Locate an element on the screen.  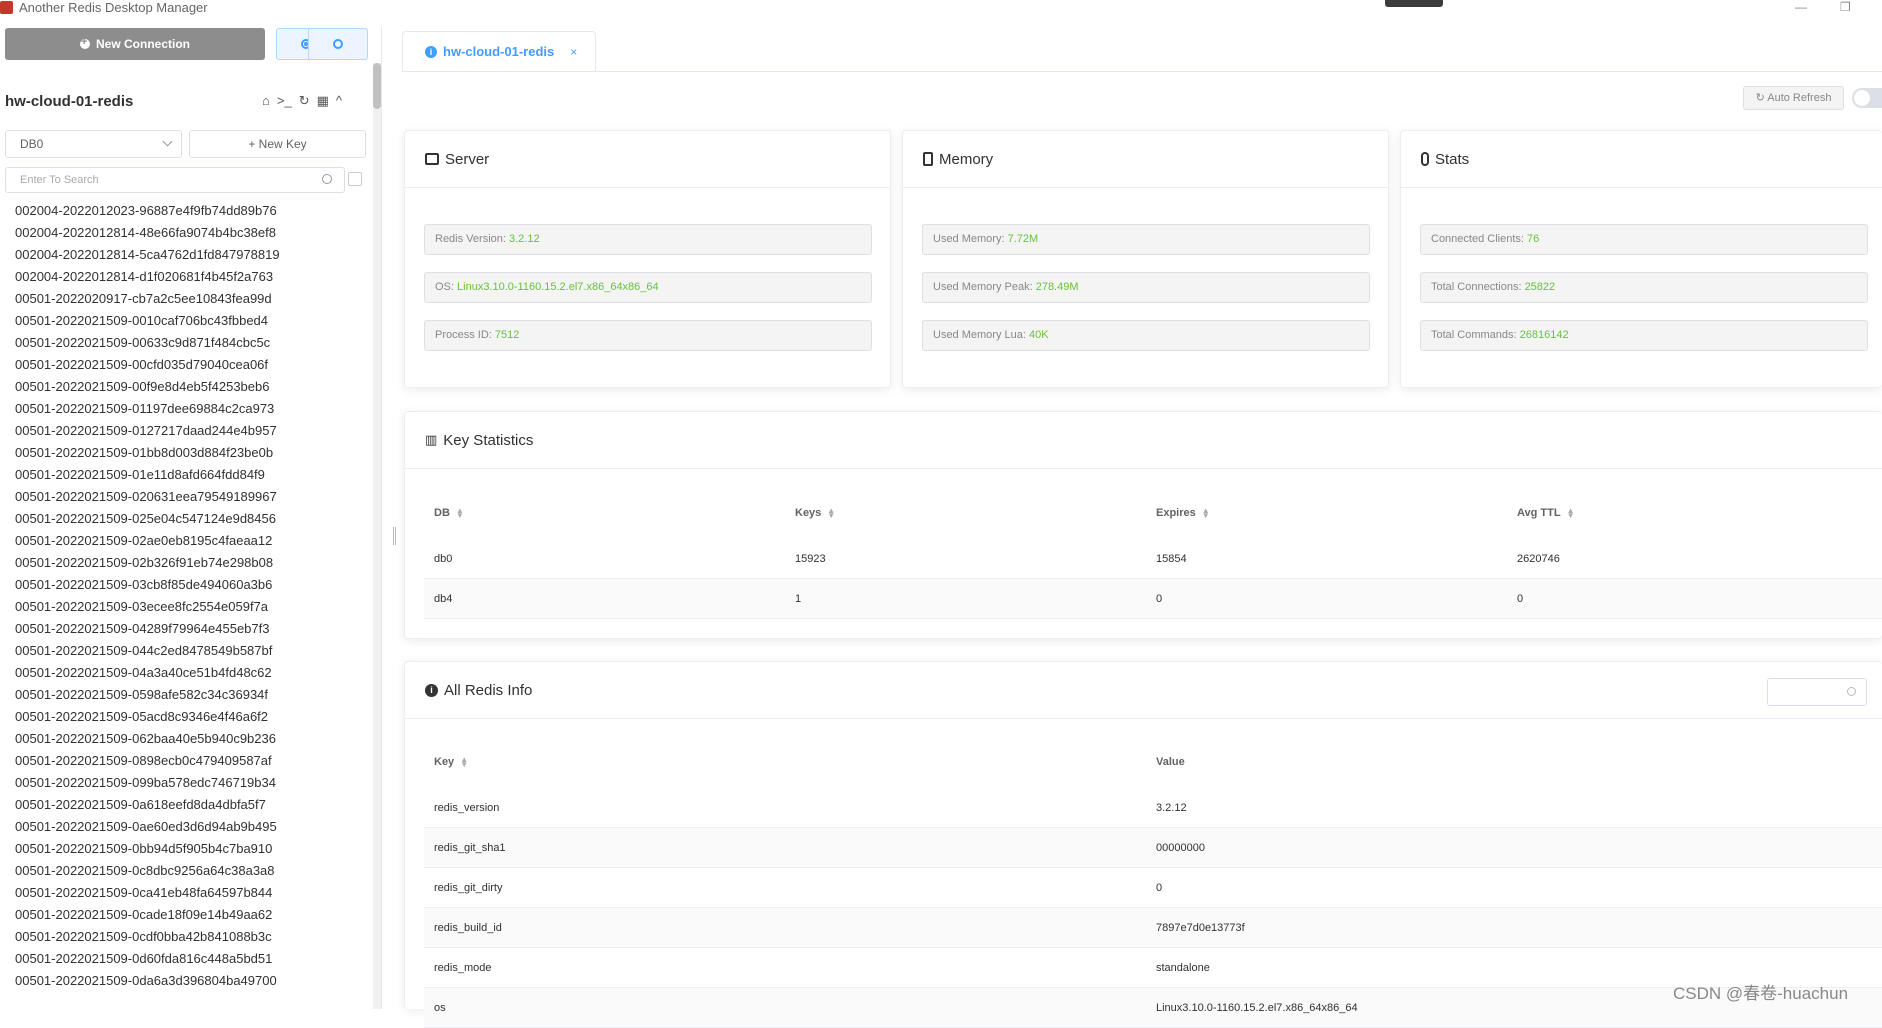
key-list-item: 00501-2022021509-01e11d8afd664fdd84f9 is located at coordinates (185, 475).